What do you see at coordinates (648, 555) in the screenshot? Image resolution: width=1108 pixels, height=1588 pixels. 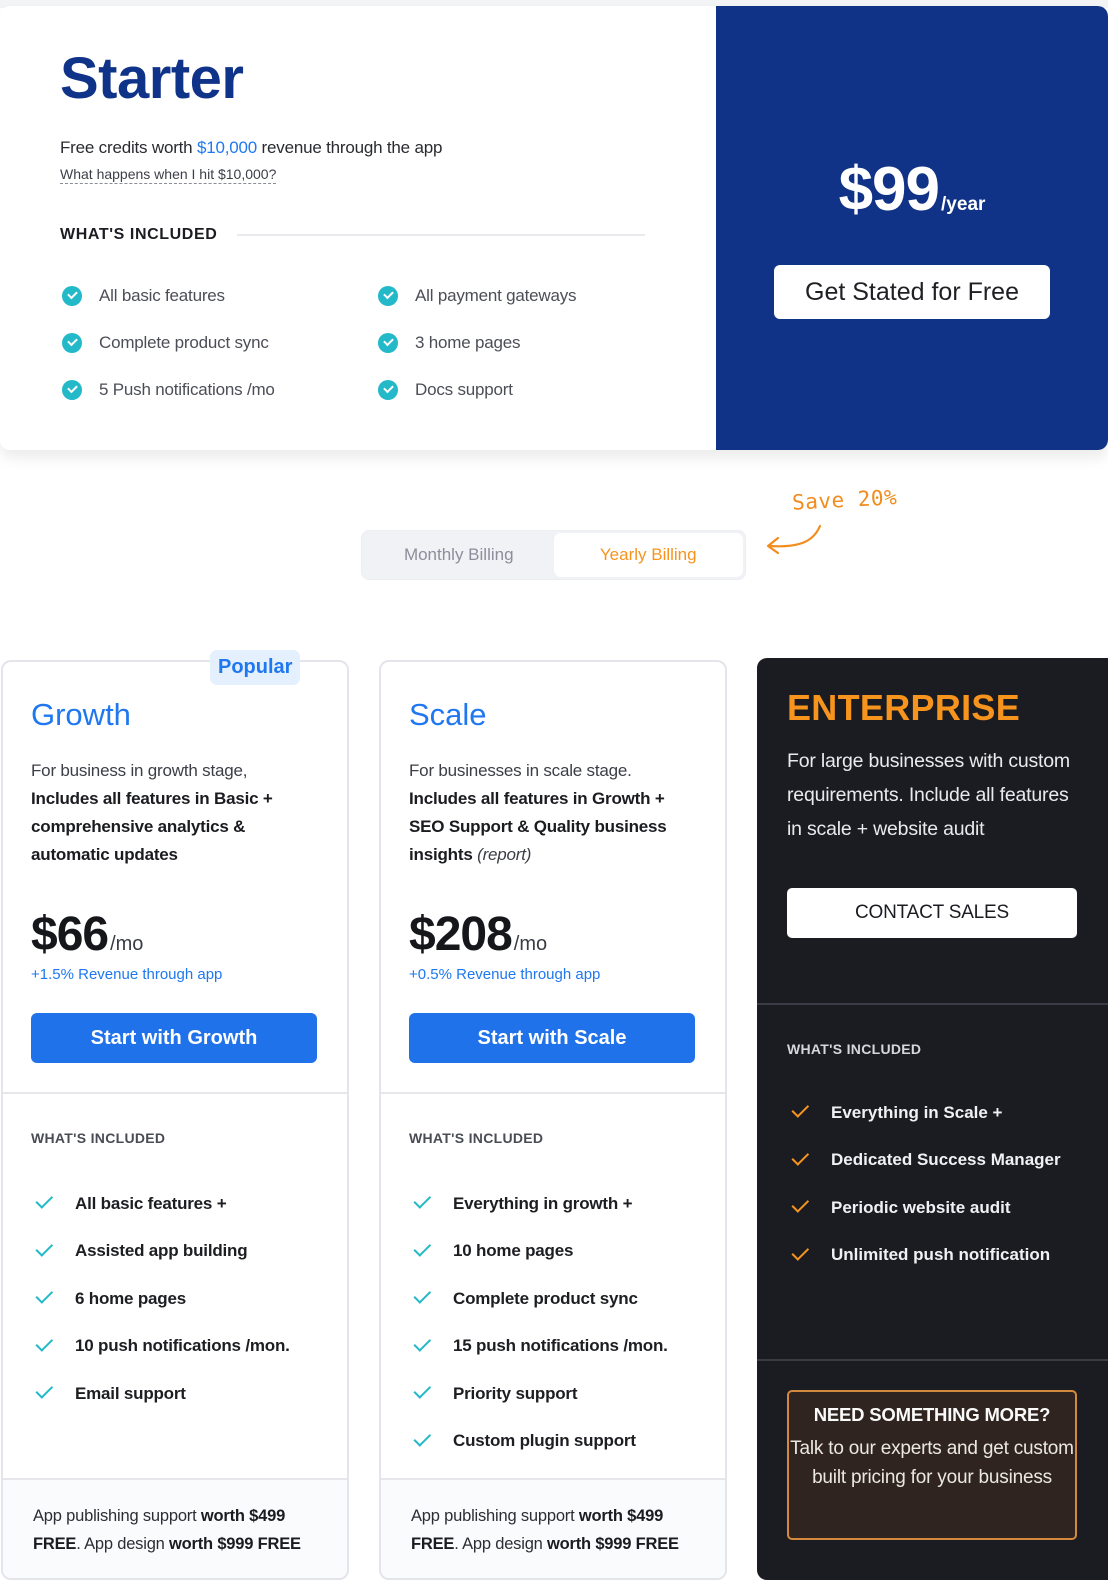 I see `yearly-billing-tab: Yearly Billing` at bounding box center [648, 555].